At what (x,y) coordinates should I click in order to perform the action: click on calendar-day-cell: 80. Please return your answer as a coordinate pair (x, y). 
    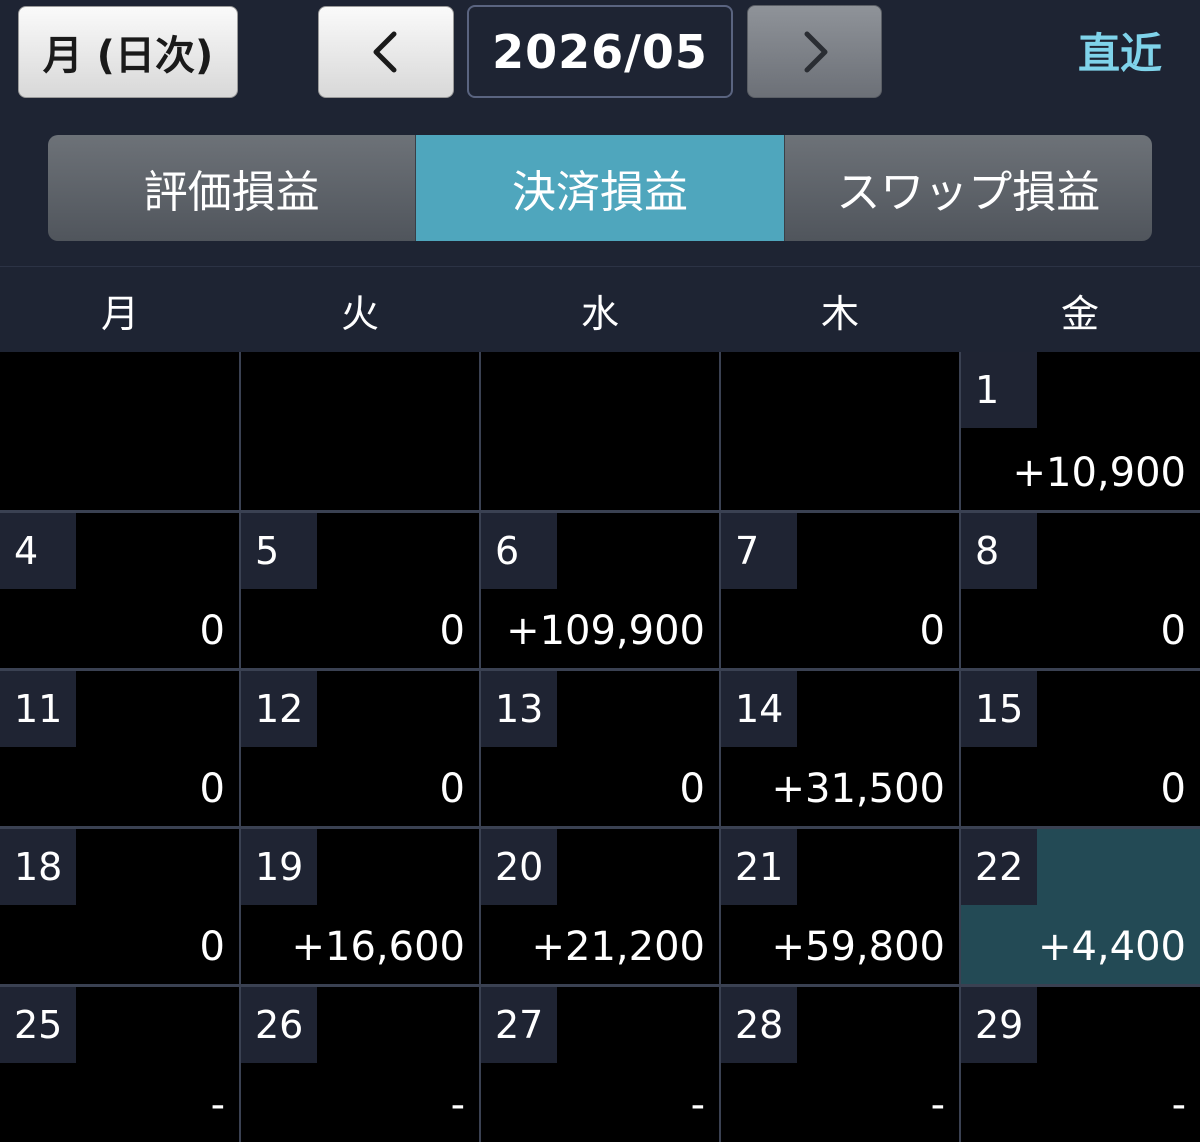
    Looking at the image, I should click on (1080, 590).